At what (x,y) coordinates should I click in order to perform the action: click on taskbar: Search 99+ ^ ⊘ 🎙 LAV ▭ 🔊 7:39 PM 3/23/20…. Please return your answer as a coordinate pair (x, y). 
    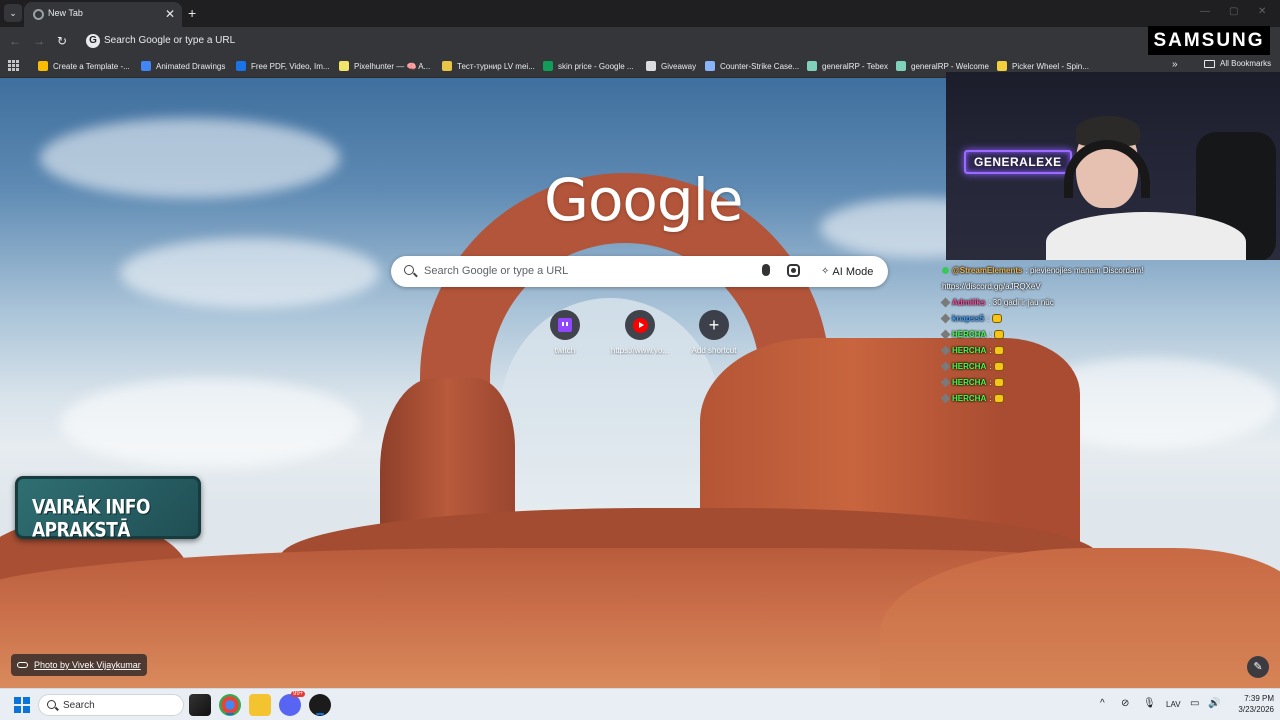
    Looking at the image, I should click on (640, 704).